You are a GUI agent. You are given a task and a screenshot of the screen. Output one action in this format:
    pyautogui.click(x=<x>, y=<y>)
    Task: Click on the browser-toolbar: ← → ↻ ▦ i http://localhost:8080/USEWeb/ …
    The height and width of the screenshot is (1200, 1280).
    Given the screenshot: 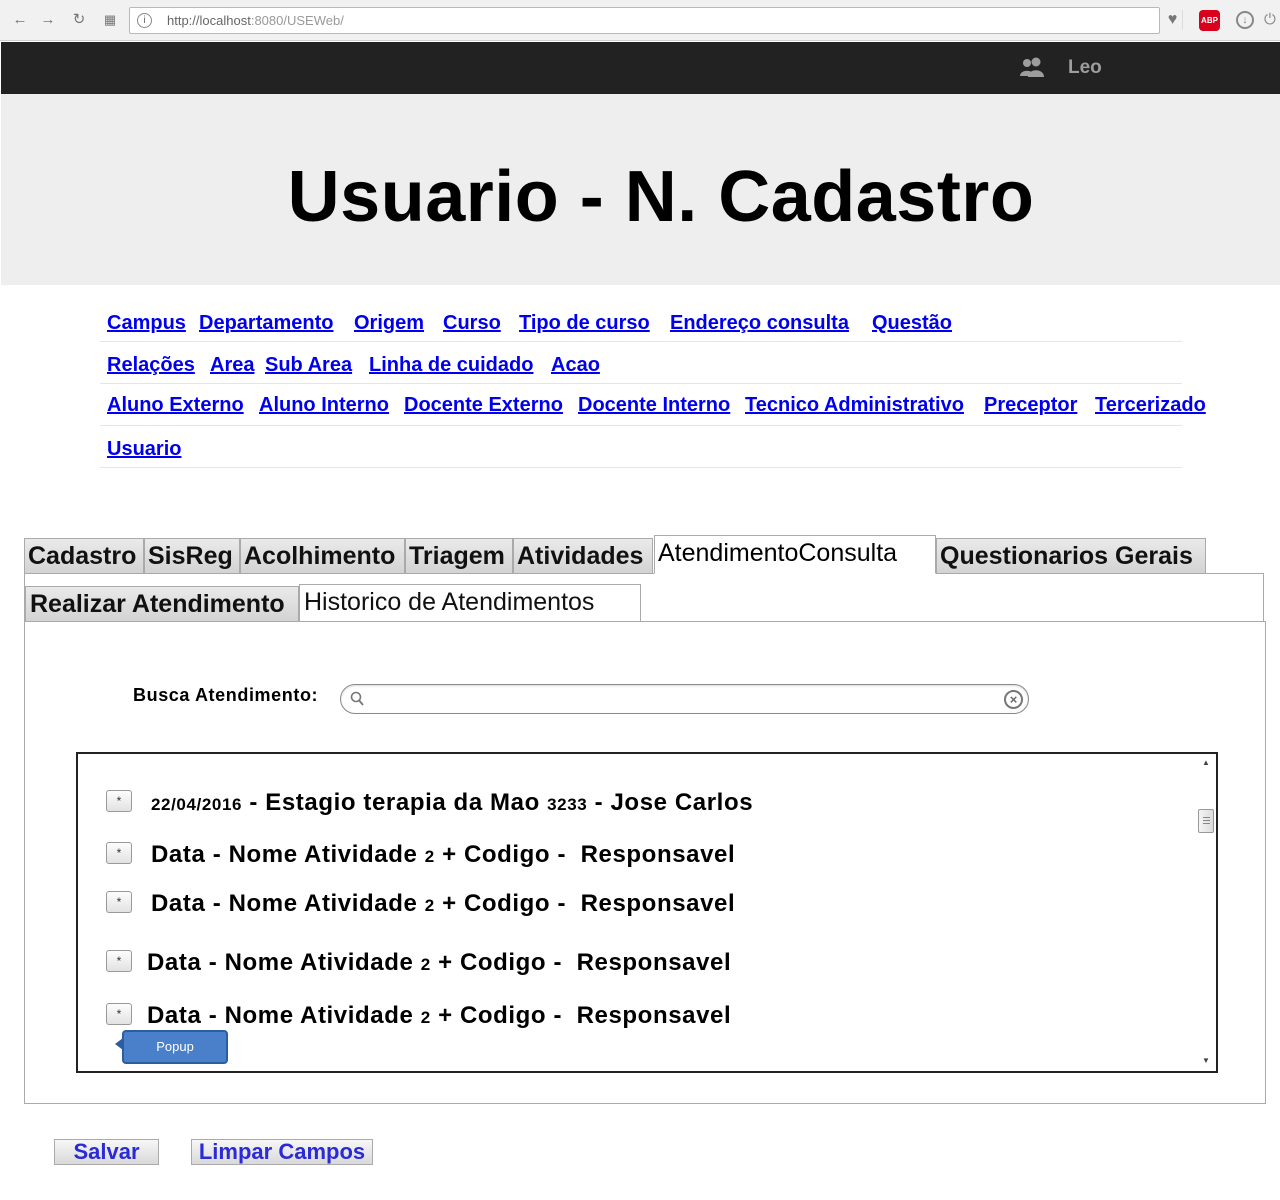 What is the action you would take?
    pyautogui.click(x=640, y=20)
    